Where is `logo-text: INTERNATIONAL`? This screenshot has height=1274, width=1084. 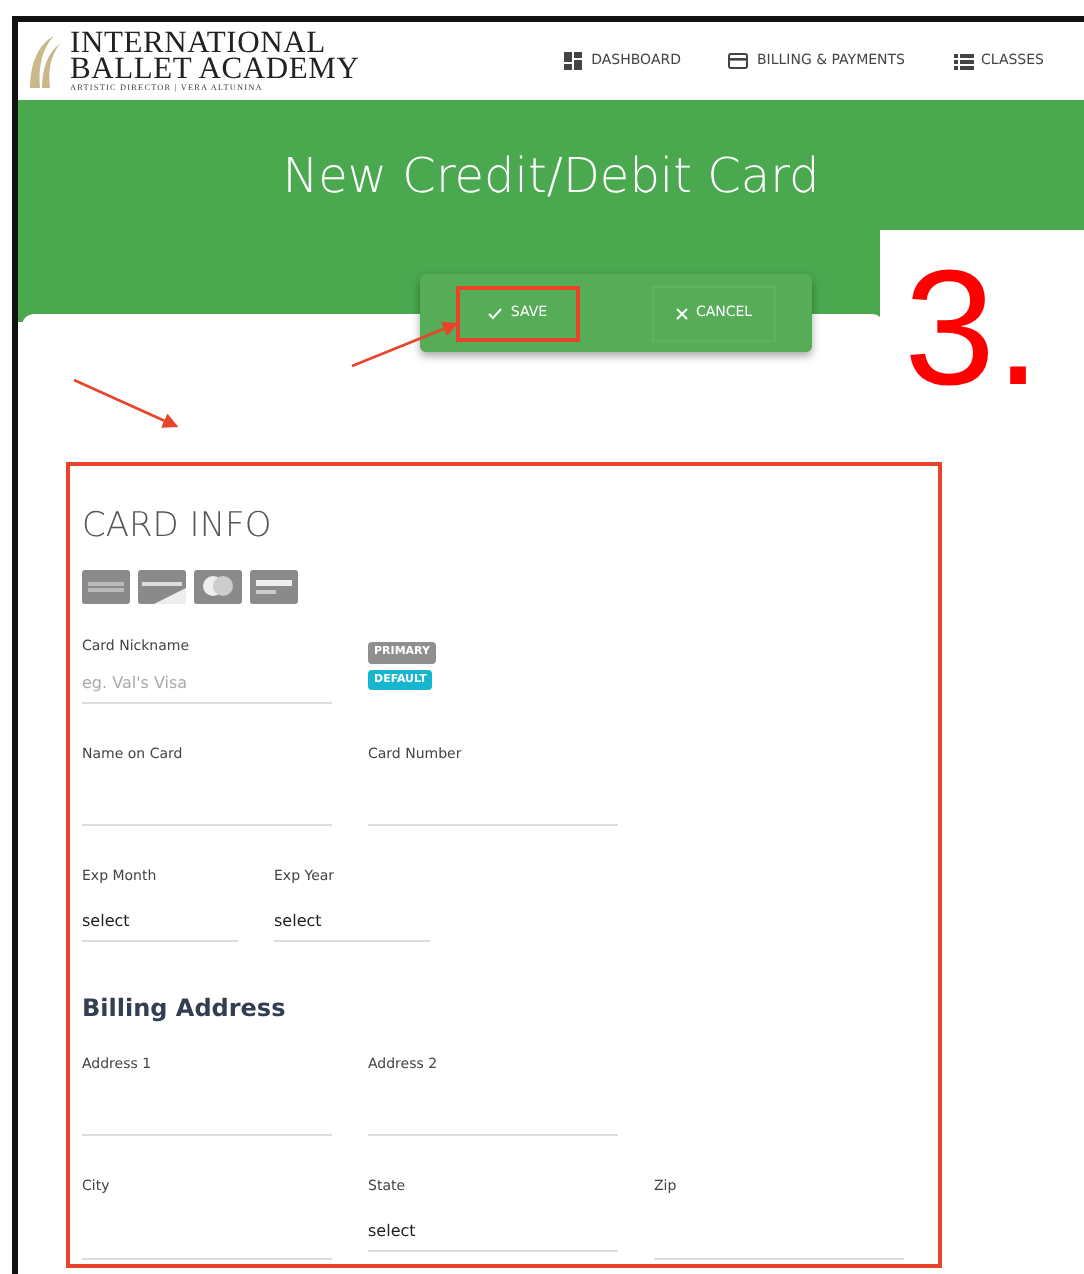
logo-text: INTERNATIONAL is located at coordinates (198, 42).